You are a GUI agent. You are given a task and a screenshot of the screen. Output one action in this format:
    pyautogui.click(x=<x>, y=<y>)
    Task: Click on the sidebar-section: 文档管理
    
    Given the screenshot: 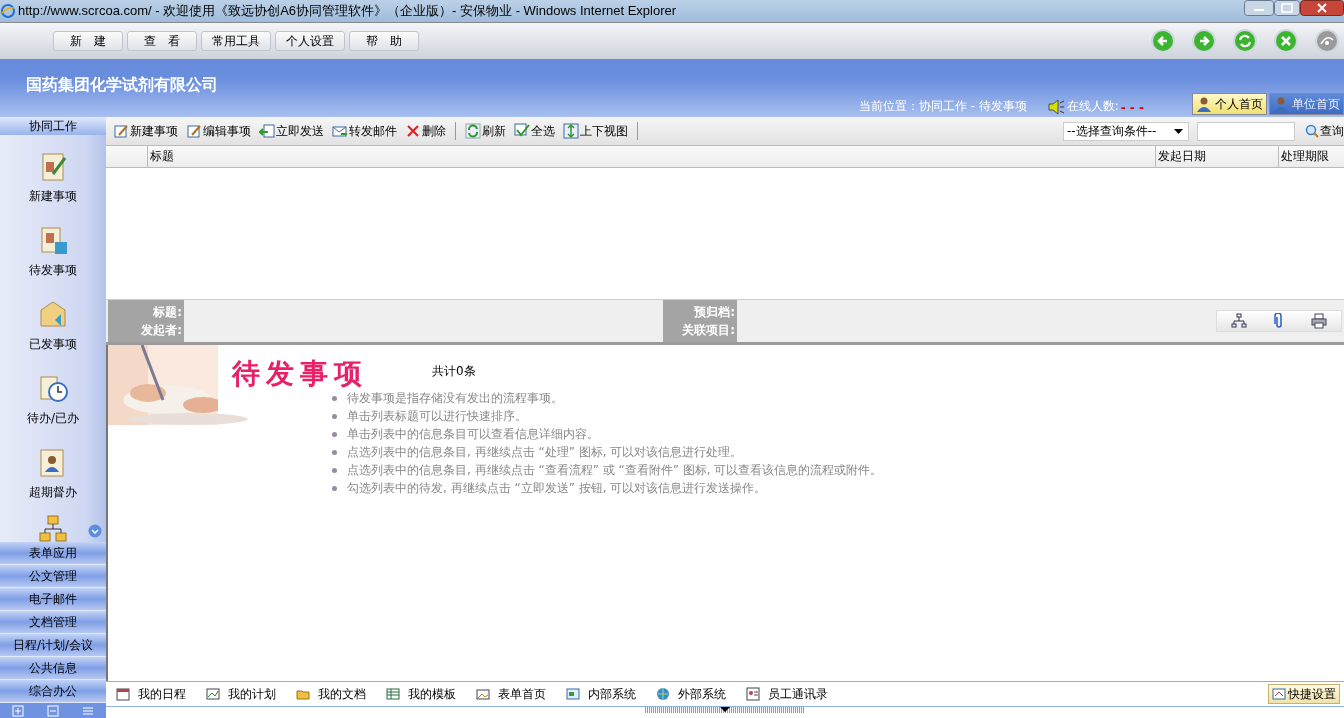 What is the action you would take?
    pyautogui.click(x=53, y=622)
    